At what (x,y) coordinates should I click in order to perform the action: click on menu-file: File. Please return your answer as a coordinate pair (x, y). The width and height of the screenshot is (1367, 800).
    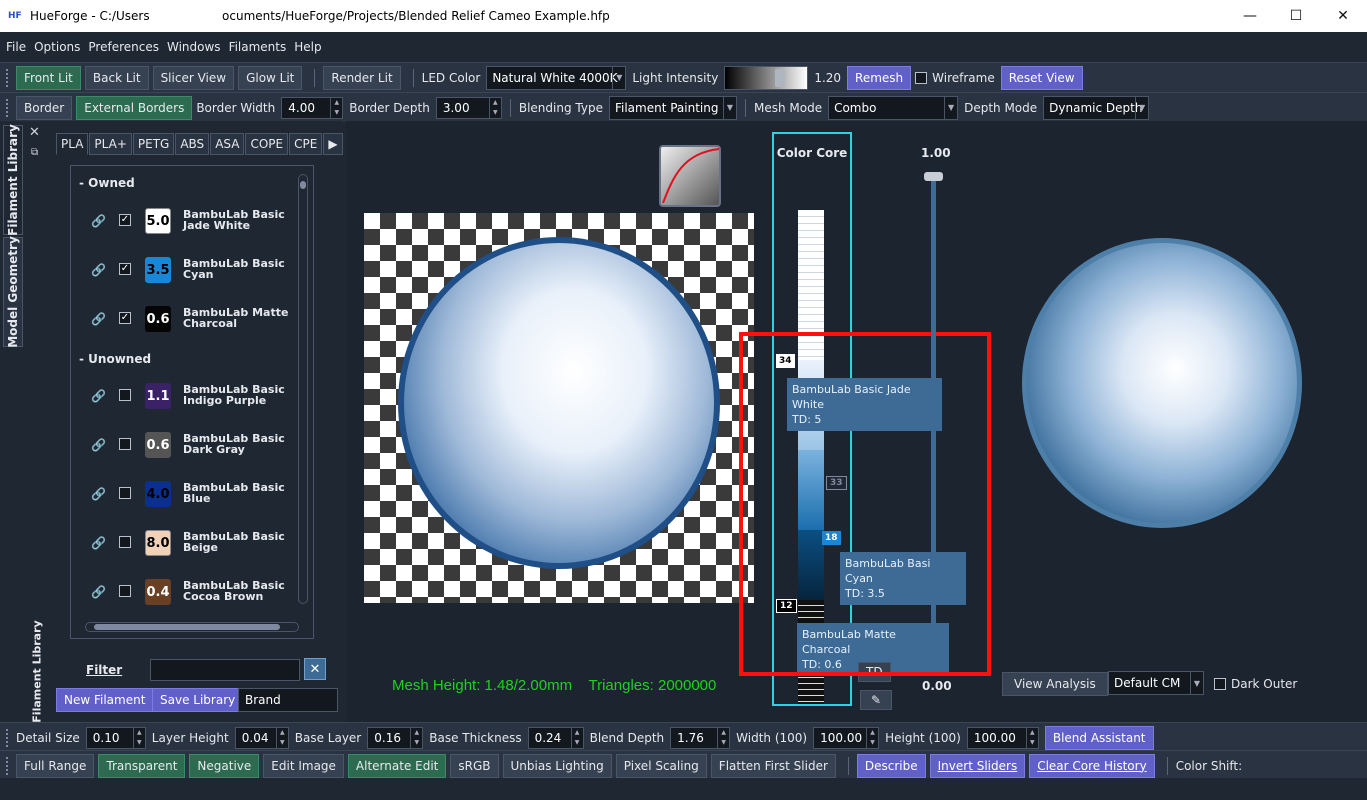
    Looking at the image, I should click on (16, 47).